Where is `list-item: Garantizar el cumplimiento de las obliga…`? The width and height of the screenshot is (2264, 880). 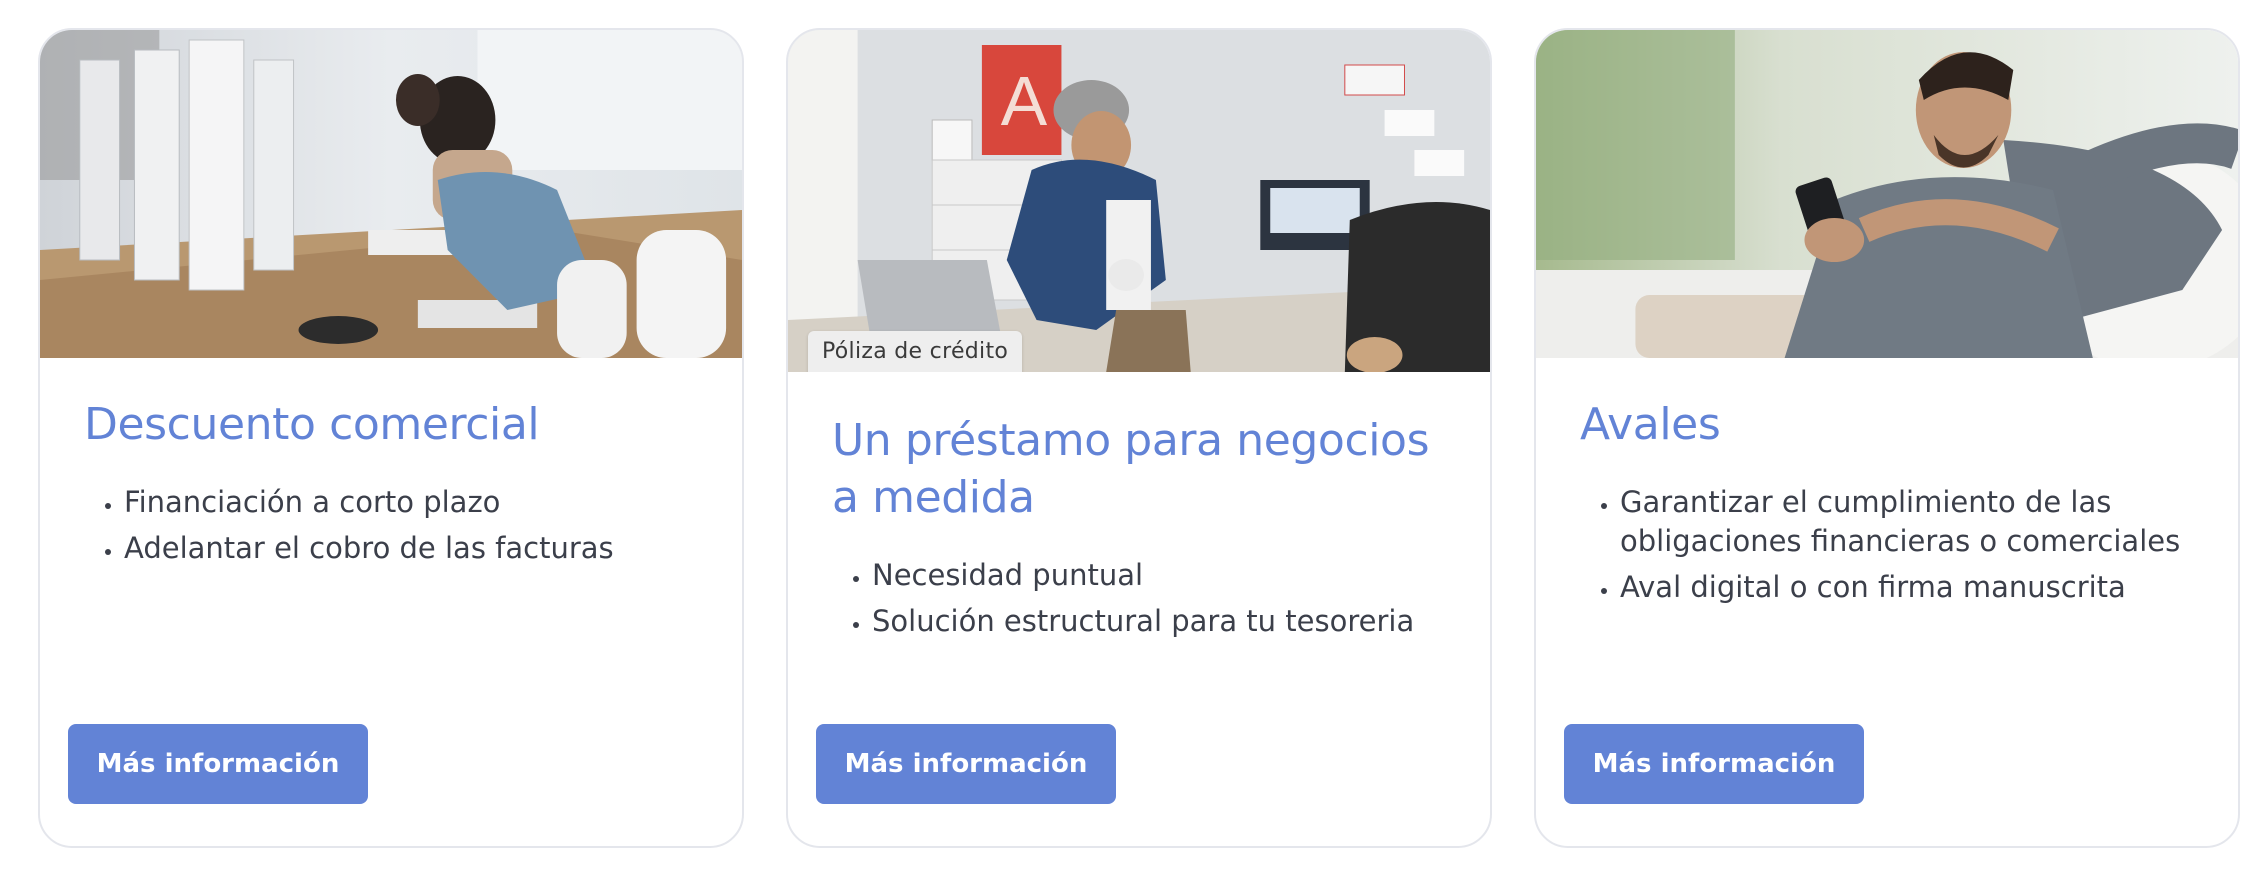
list-item: Garantizar el cumplimiento de las obliga… is located at coordinates (1907, 522).